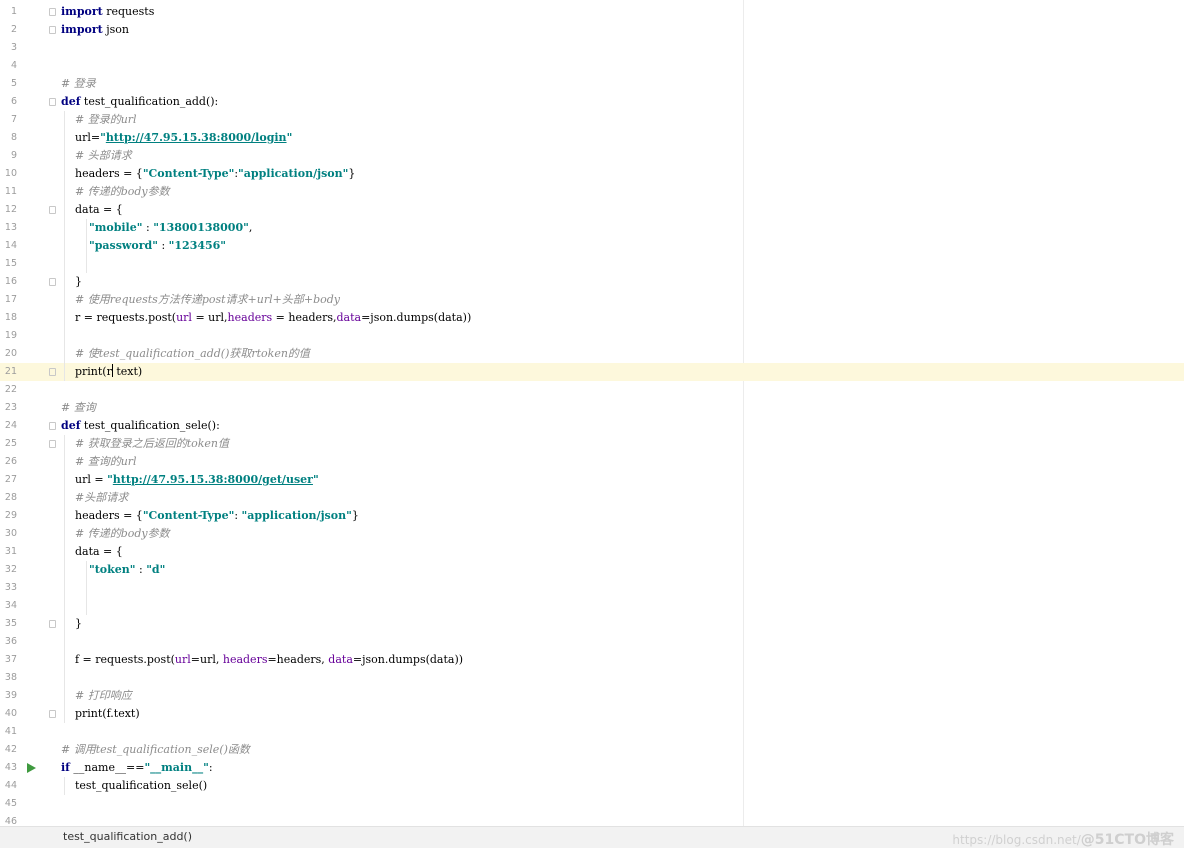 Image resolution: width=1184 pixels, height=849 pixels. What do you see at coordinates (592, 786) in the screenshot?
I see `code-line: 44 test_qualification_sele()` at bounding box center [592, 786].